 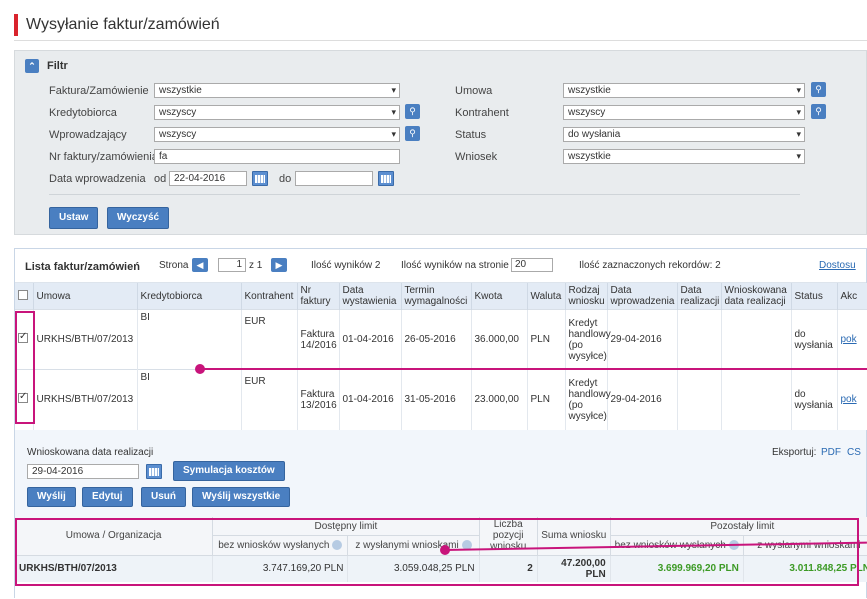 I want to click on label-kredytobiorca: Kredytobiorca, so click(x=83, y=113).